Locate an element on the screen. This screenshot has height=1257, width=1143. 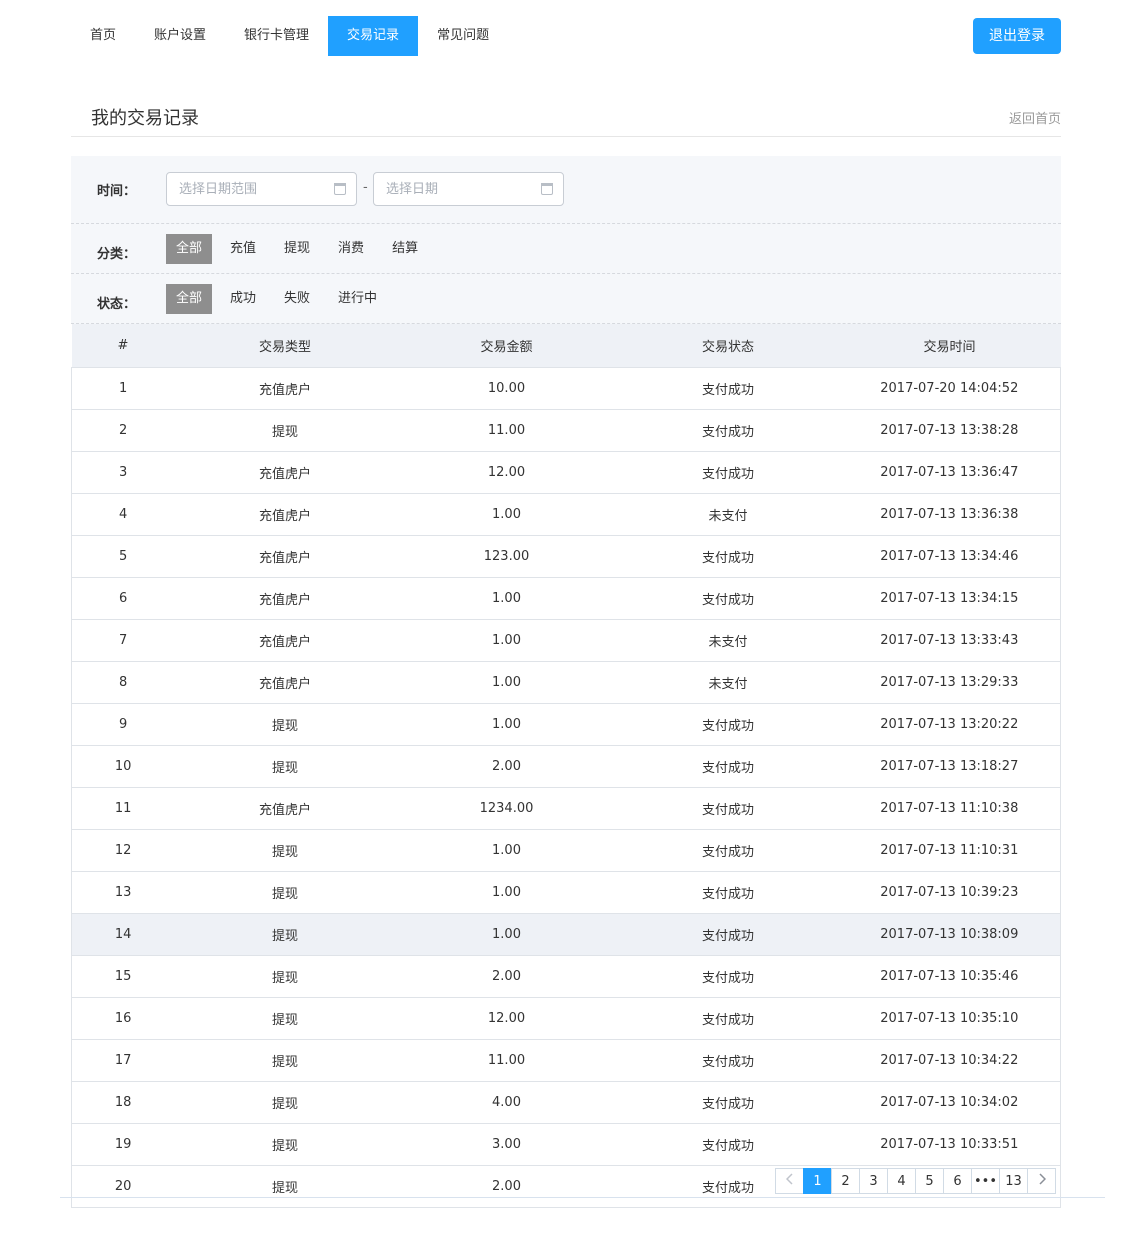
end-date-picker is located at coordinates (468, 189).